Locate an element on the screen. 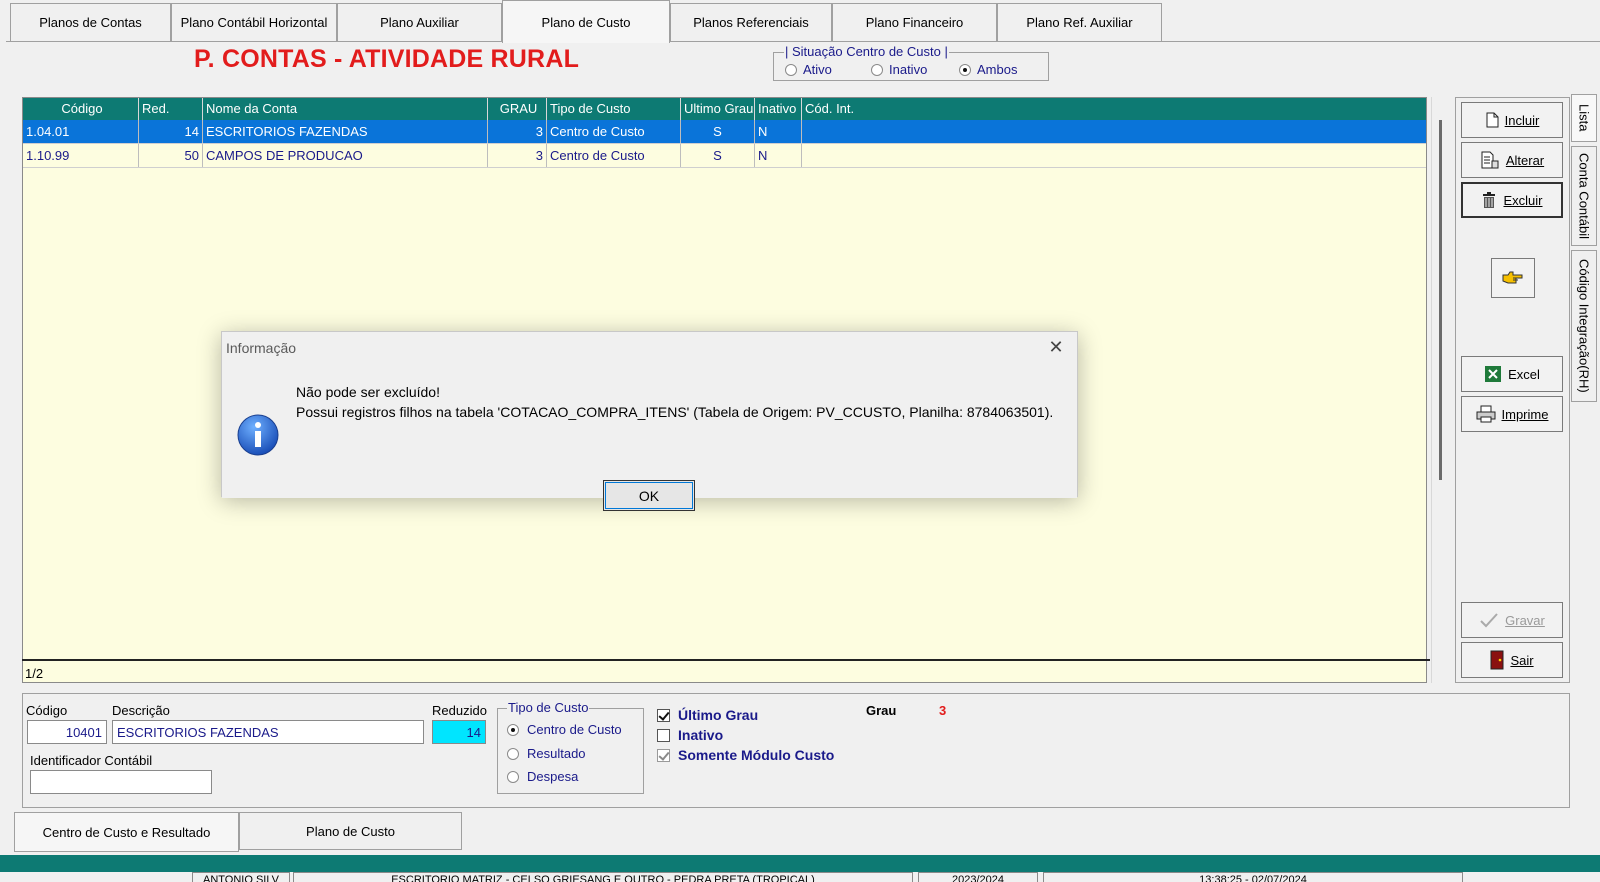 This screenshot has width=1600, height=882. vtab-conta-contabil: Conta Contábil is located at coordinates (1584, 196).